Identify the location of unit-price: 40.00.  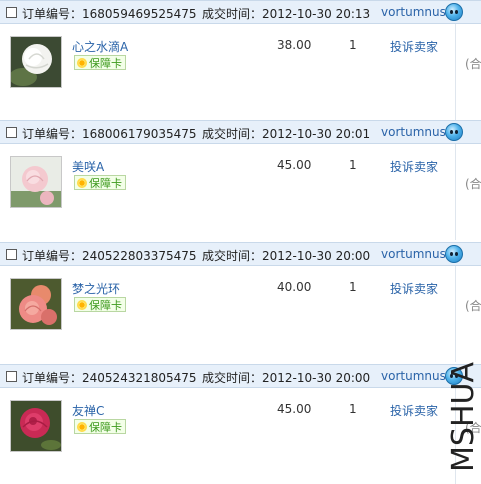
(294, 287).